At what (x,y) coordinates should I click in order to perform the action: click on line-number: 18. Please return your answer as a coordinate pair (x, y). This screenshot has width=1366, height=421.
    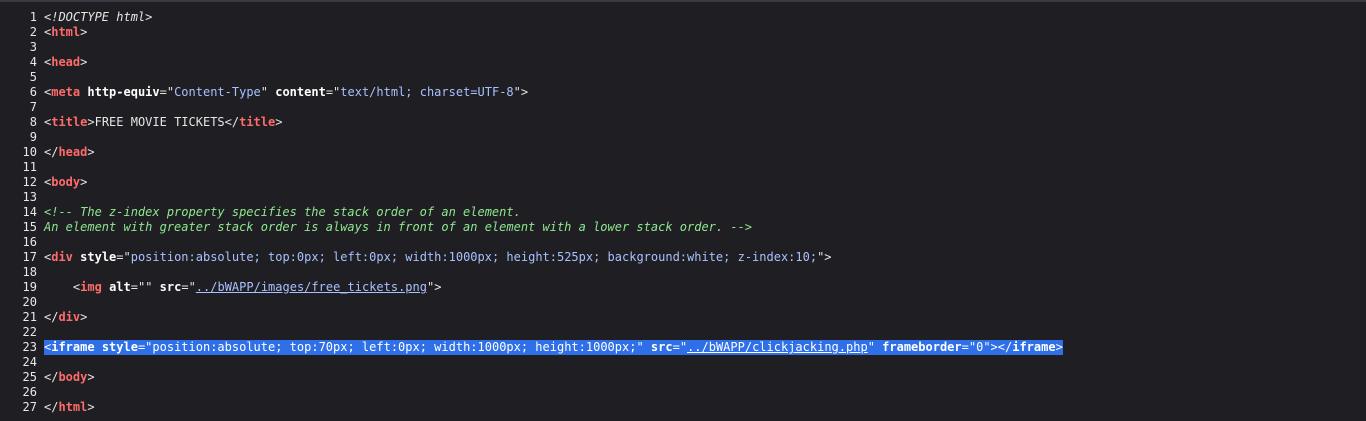
    Looking at the image, I should click on (29, 272).